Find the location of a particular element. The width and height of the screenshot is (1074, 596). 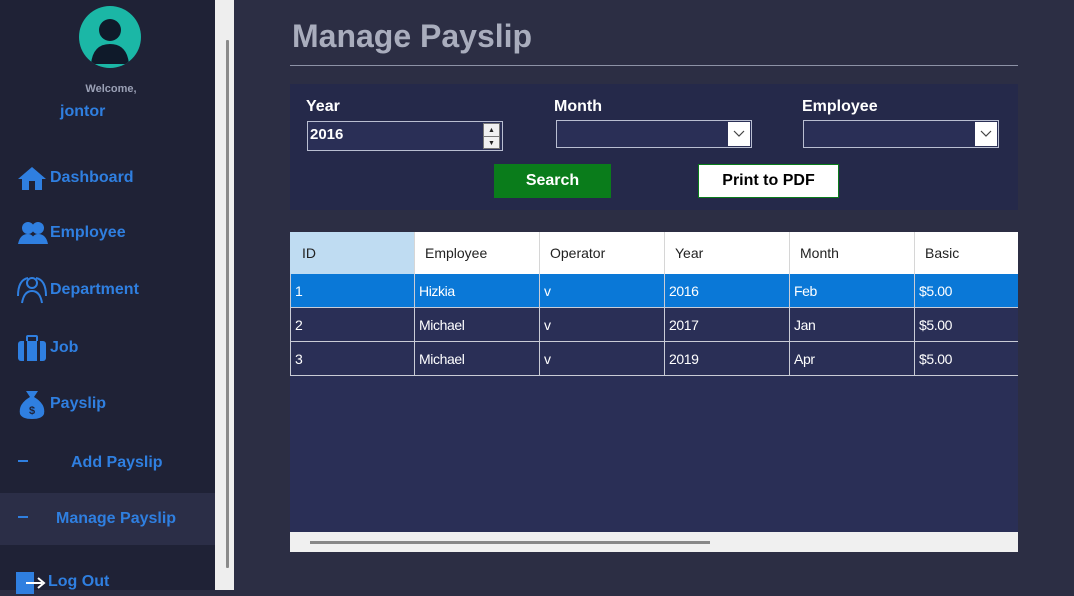

table-row: 1 Hizkia v 2016 Feb $5.00 is located at coordinates (654, 291).